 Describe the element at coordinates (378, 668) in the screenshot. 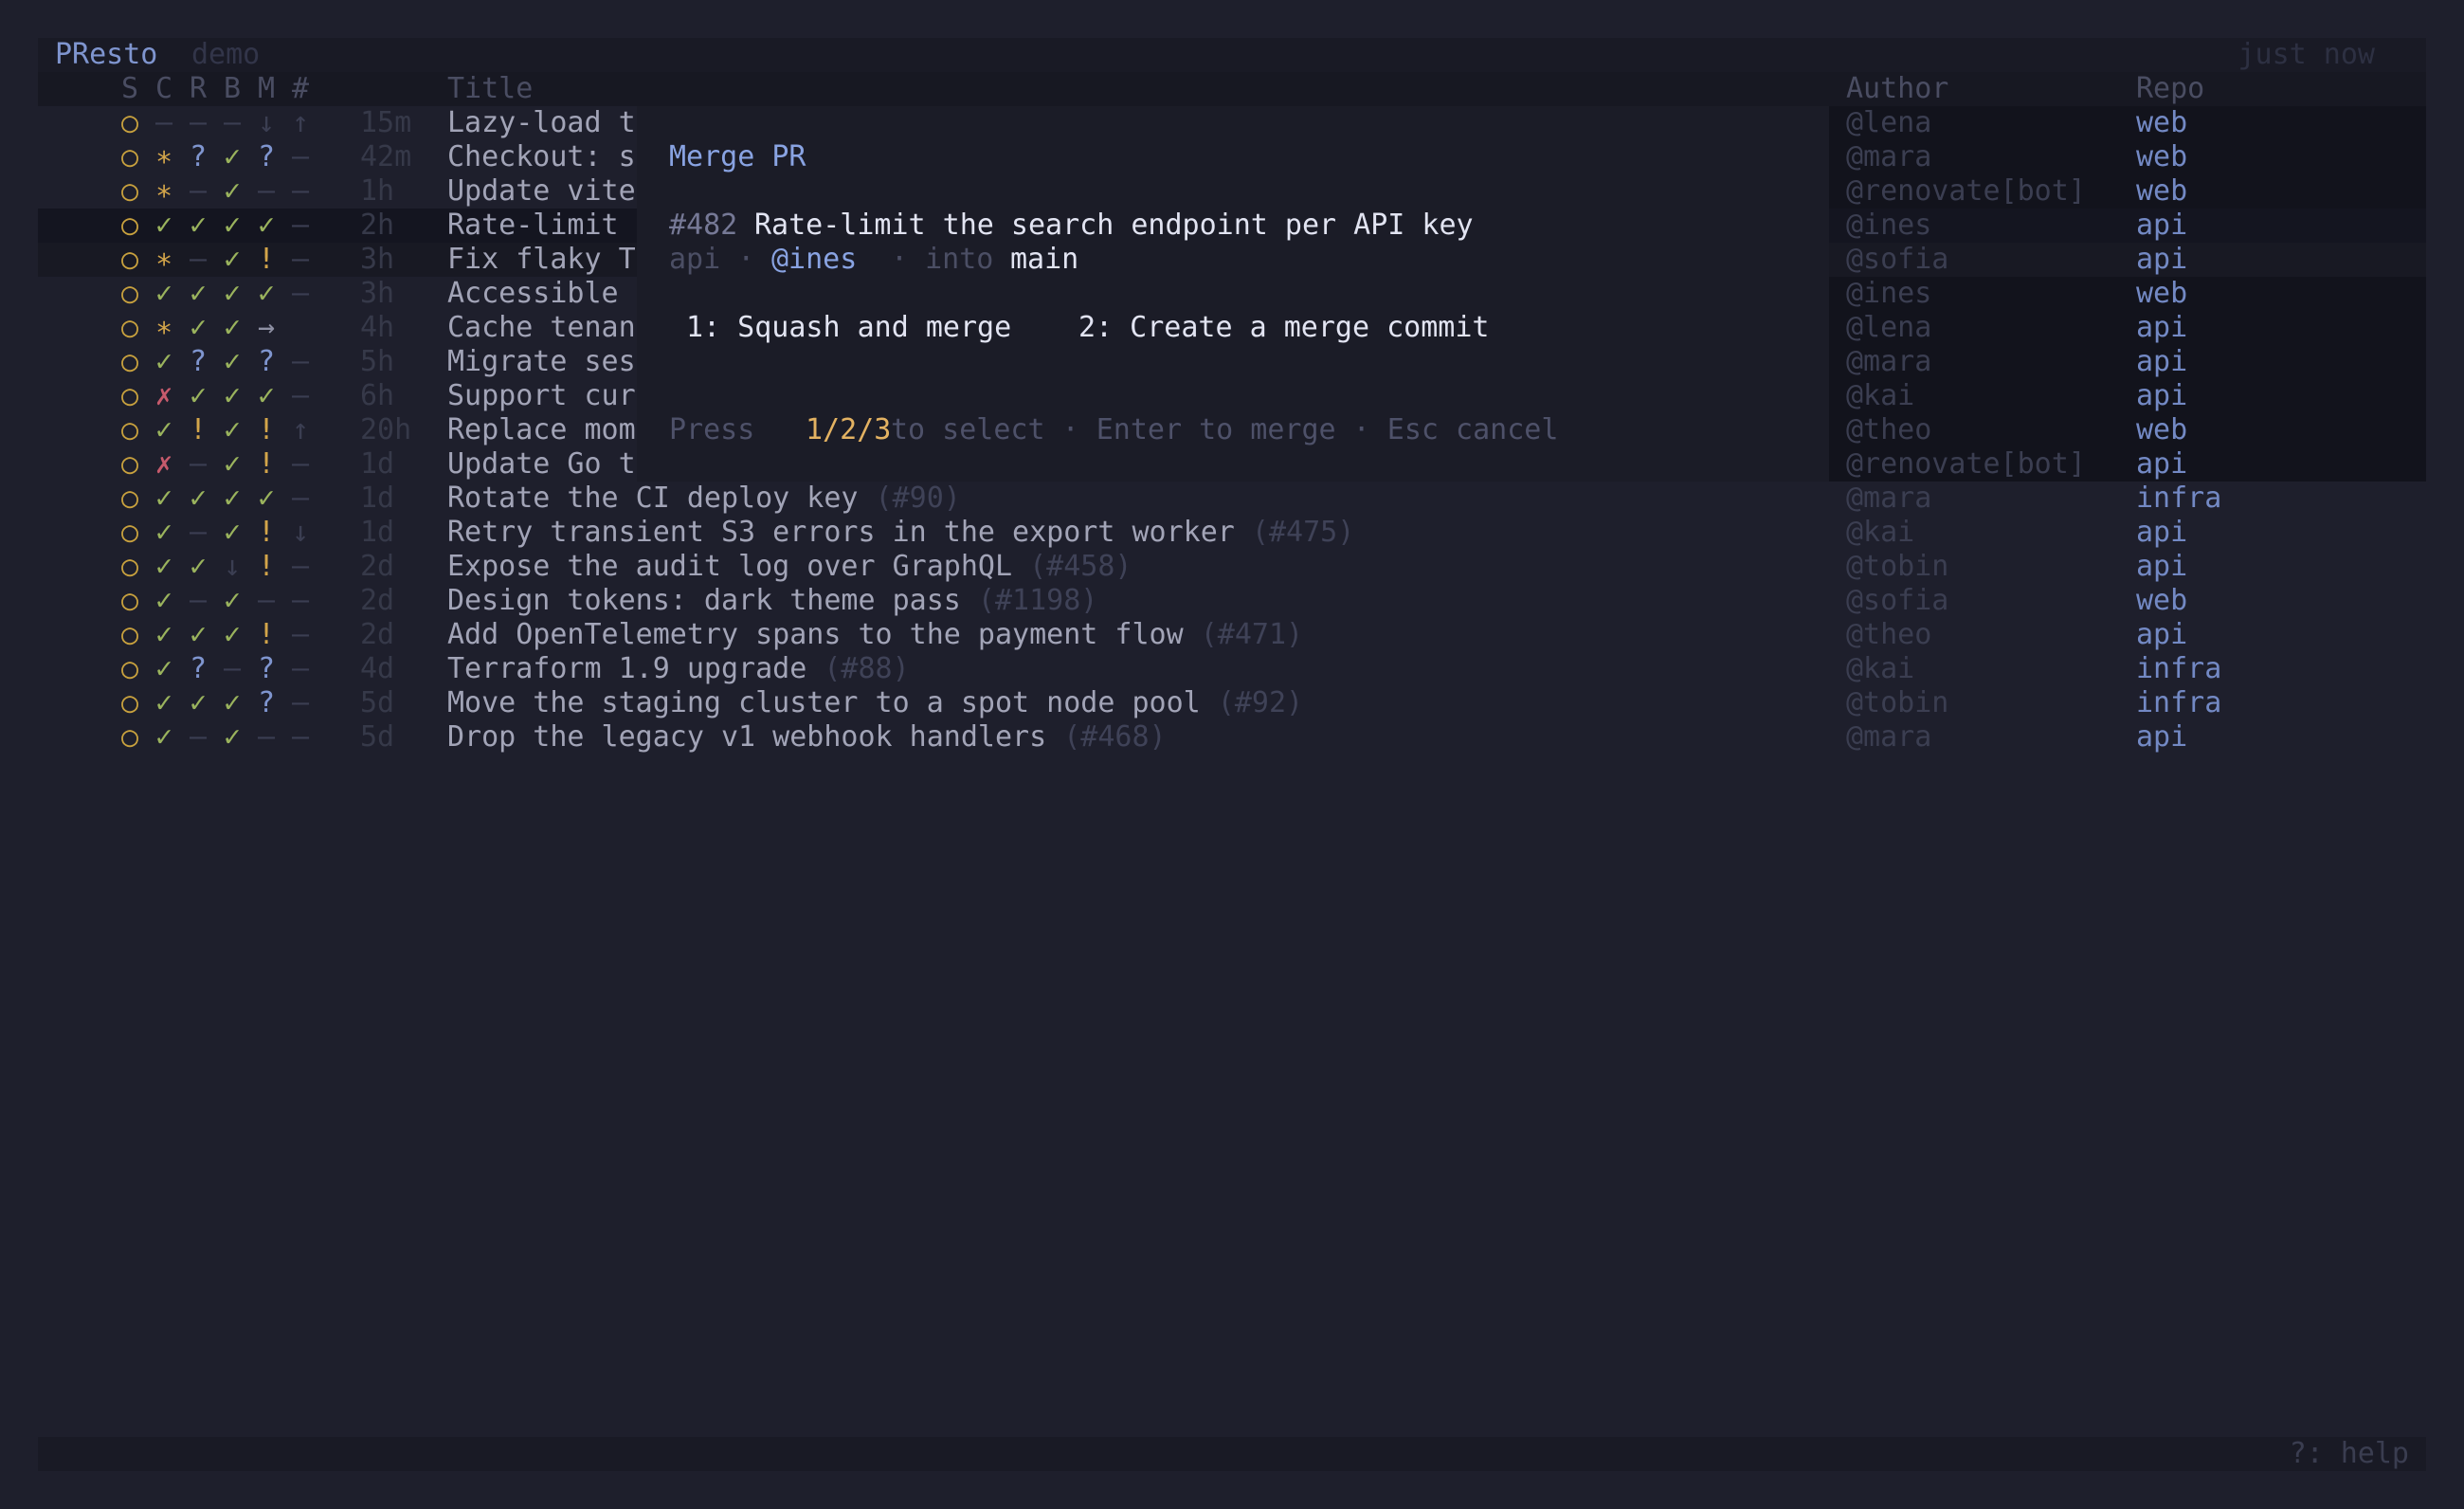

I see `age-text: 4d` at that location.